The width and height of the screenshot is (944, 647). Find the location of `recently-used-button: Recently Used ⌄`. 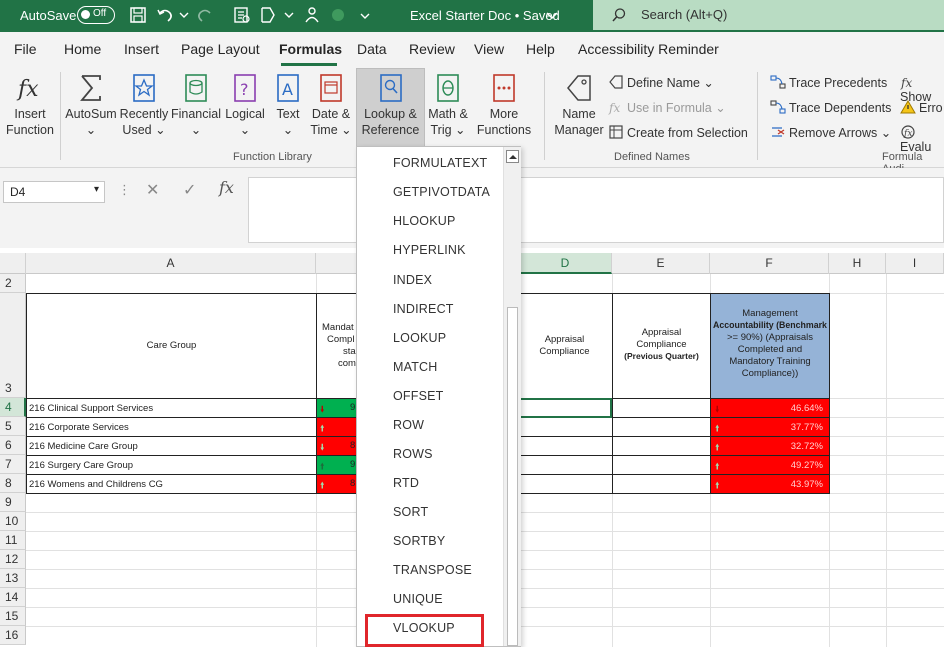

recently-used-button: Recently Used ⌄ is located at coordinates (144, 105).